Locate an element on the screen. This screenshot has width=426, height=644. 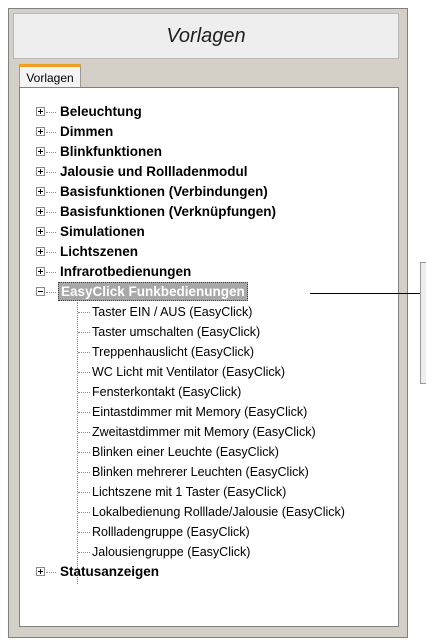
adjacent-panel-edge is located at coordinates (423, 323).